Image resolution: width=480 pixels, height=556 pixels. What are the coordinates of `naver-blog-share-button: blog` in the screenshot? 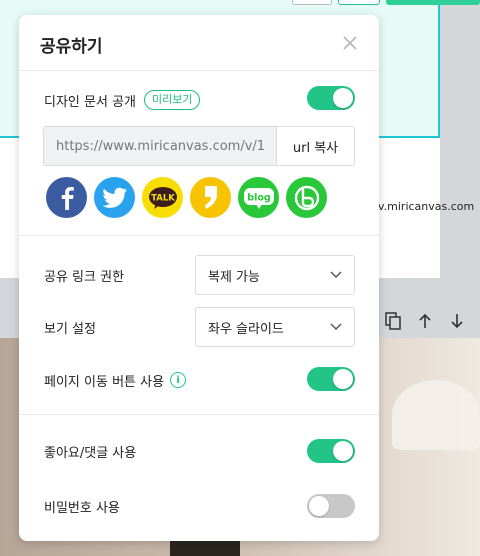 It's located at (258, 197).